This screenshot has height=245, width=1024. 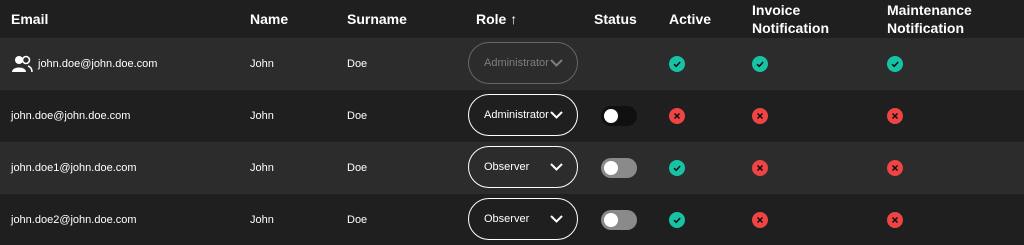 I want to click on header-maintenance-line2: Notification, so click(x=925, y=28).